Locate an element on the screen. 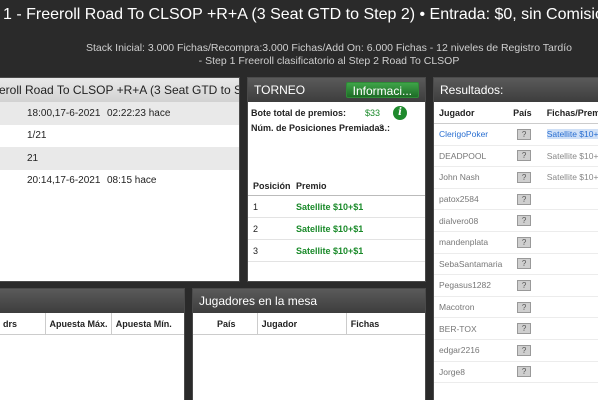 This screenshot has height=400, width=598. table-players-header: País Jugador Fichas is located at coordinates (309, 324).